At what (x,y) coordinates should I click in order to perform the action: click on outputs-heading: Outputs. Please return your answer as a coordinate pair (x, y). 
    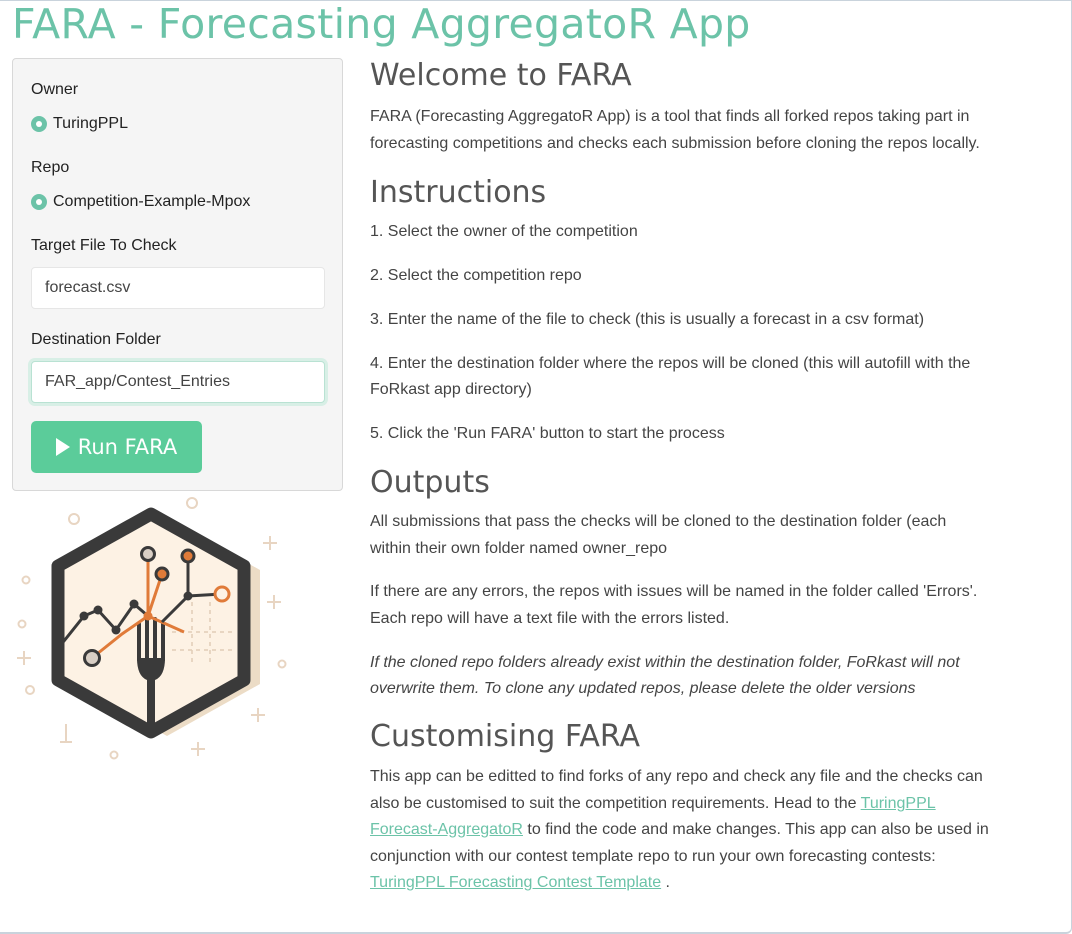
    Looking at the image, I should click on (430, 482).